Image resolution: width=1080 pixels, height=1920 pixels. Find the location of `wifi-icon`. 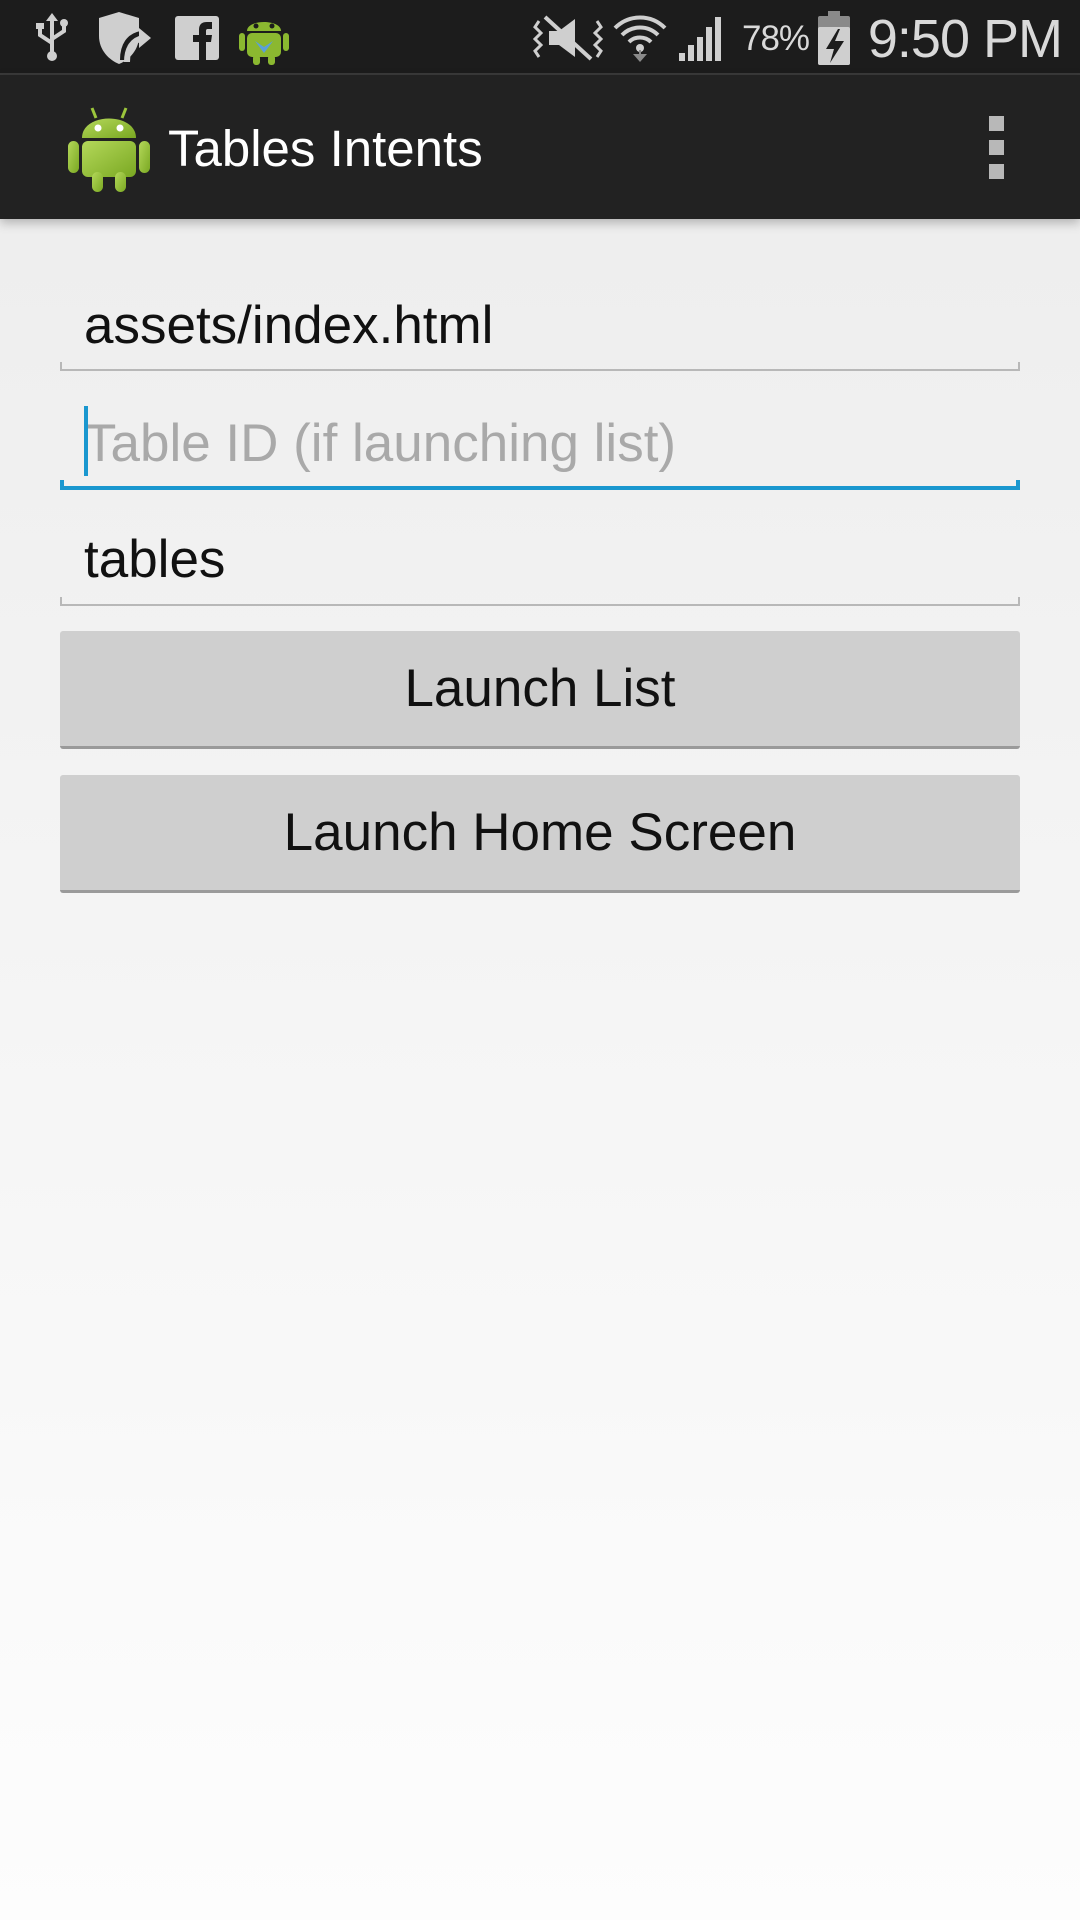

wifi-icon is located at coordinates (640, 37).